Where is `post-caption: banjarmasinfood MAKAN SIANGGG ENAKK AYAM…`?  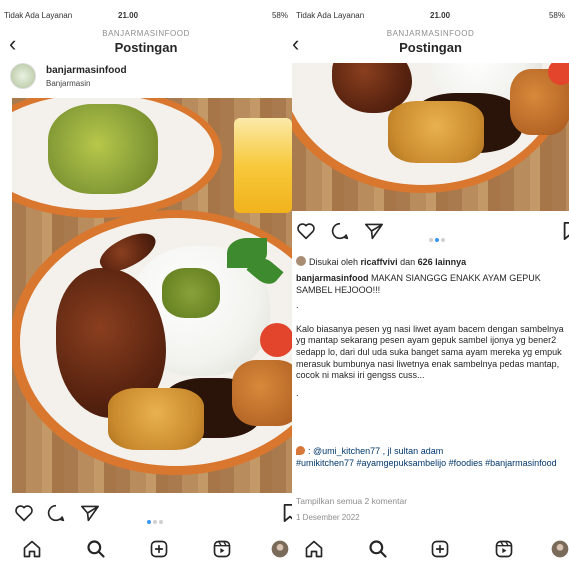 post-caption: banjarmasinfood MAKAN SIANGGG ENAKK AYAM… is located at coordinates (430, 336).